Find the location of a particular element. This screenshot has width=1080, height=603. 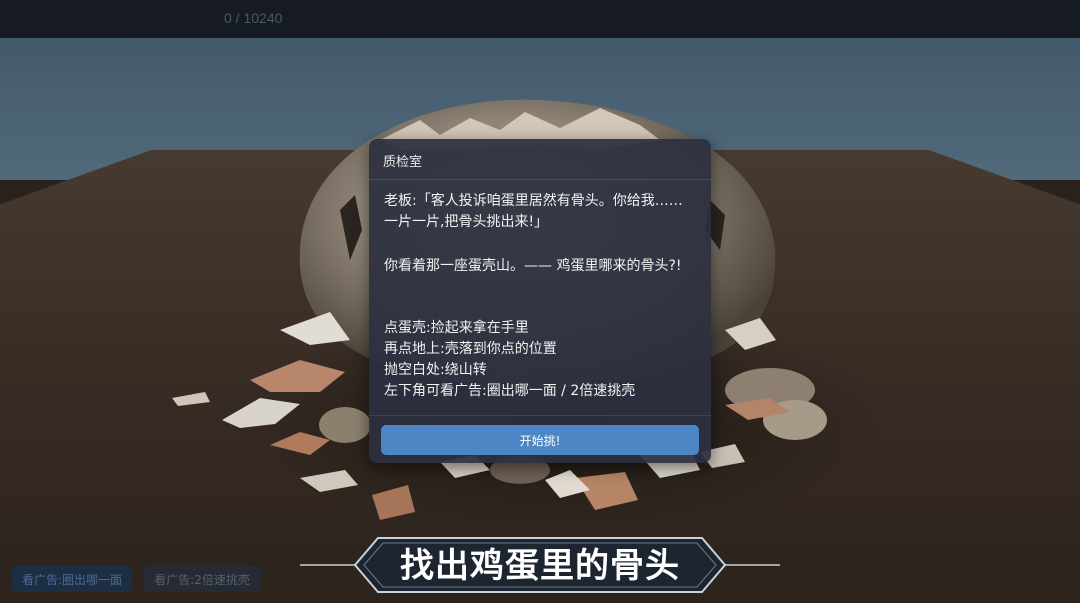

dialog-instruction-tap-ground: 再点地上:壳落到你点的位置 is located at coordinates (470, 349).